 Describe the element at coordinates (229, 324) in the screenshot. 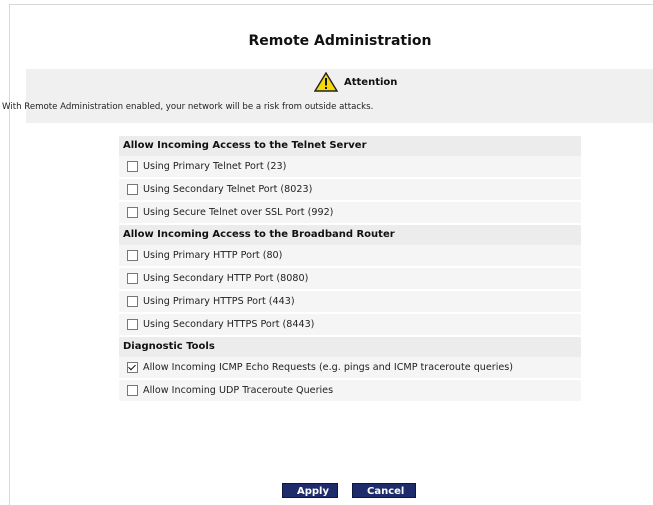

I see `option-label: Using Secondary HTTPS Port (8443)` at that location.